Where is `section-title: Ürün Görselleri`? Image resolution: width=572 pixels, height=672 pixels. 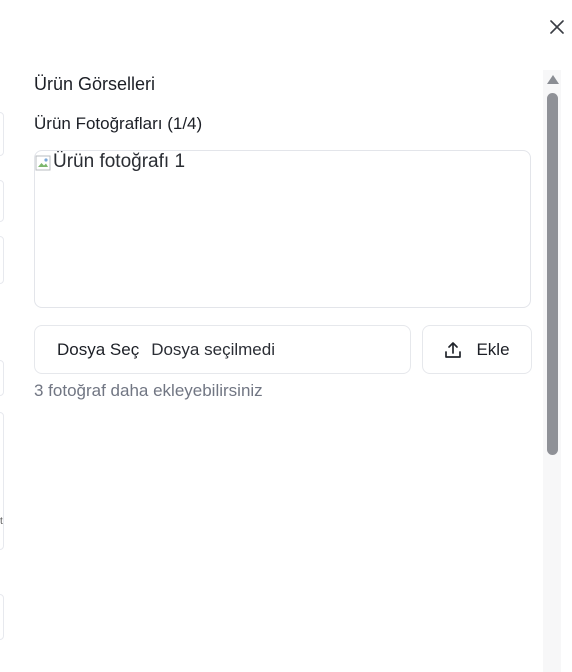 section-title: Ürün Görselleri is located at coordinates (95, 84).